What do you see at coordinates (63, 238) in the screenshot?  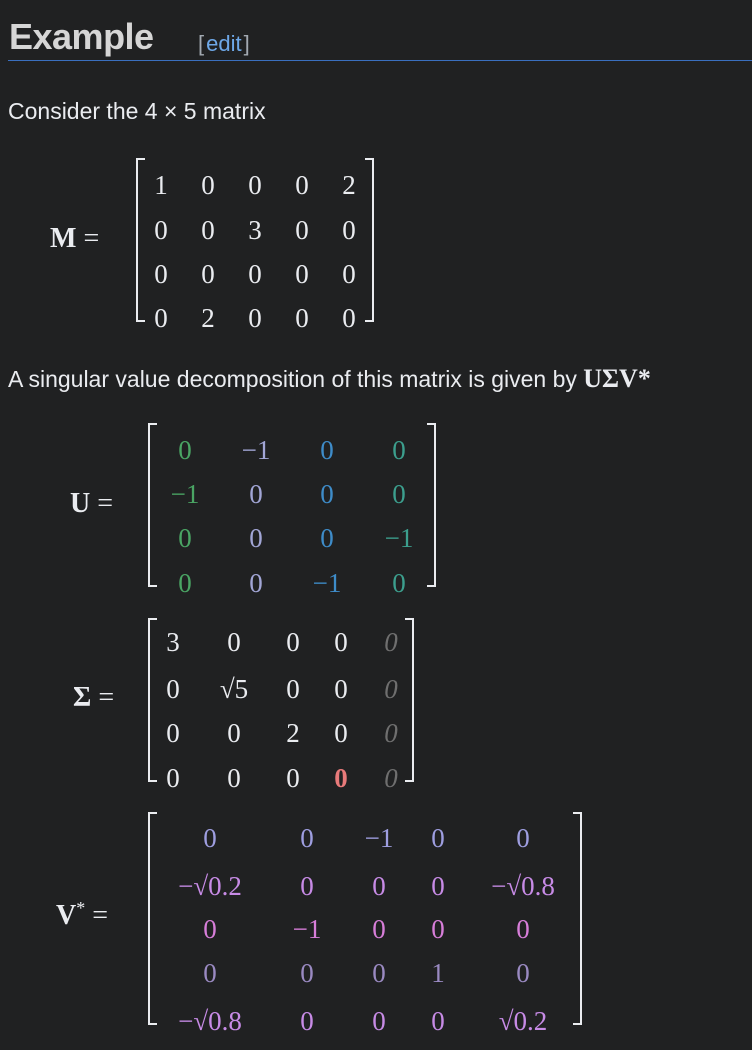 I see `matrix-m-symbol: M` at bounding box center [63, 238].